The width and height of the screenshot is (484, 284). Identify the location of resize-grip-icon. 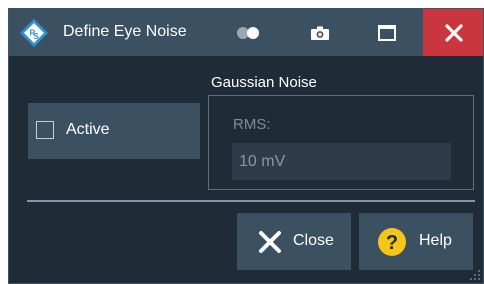
(474, 274).